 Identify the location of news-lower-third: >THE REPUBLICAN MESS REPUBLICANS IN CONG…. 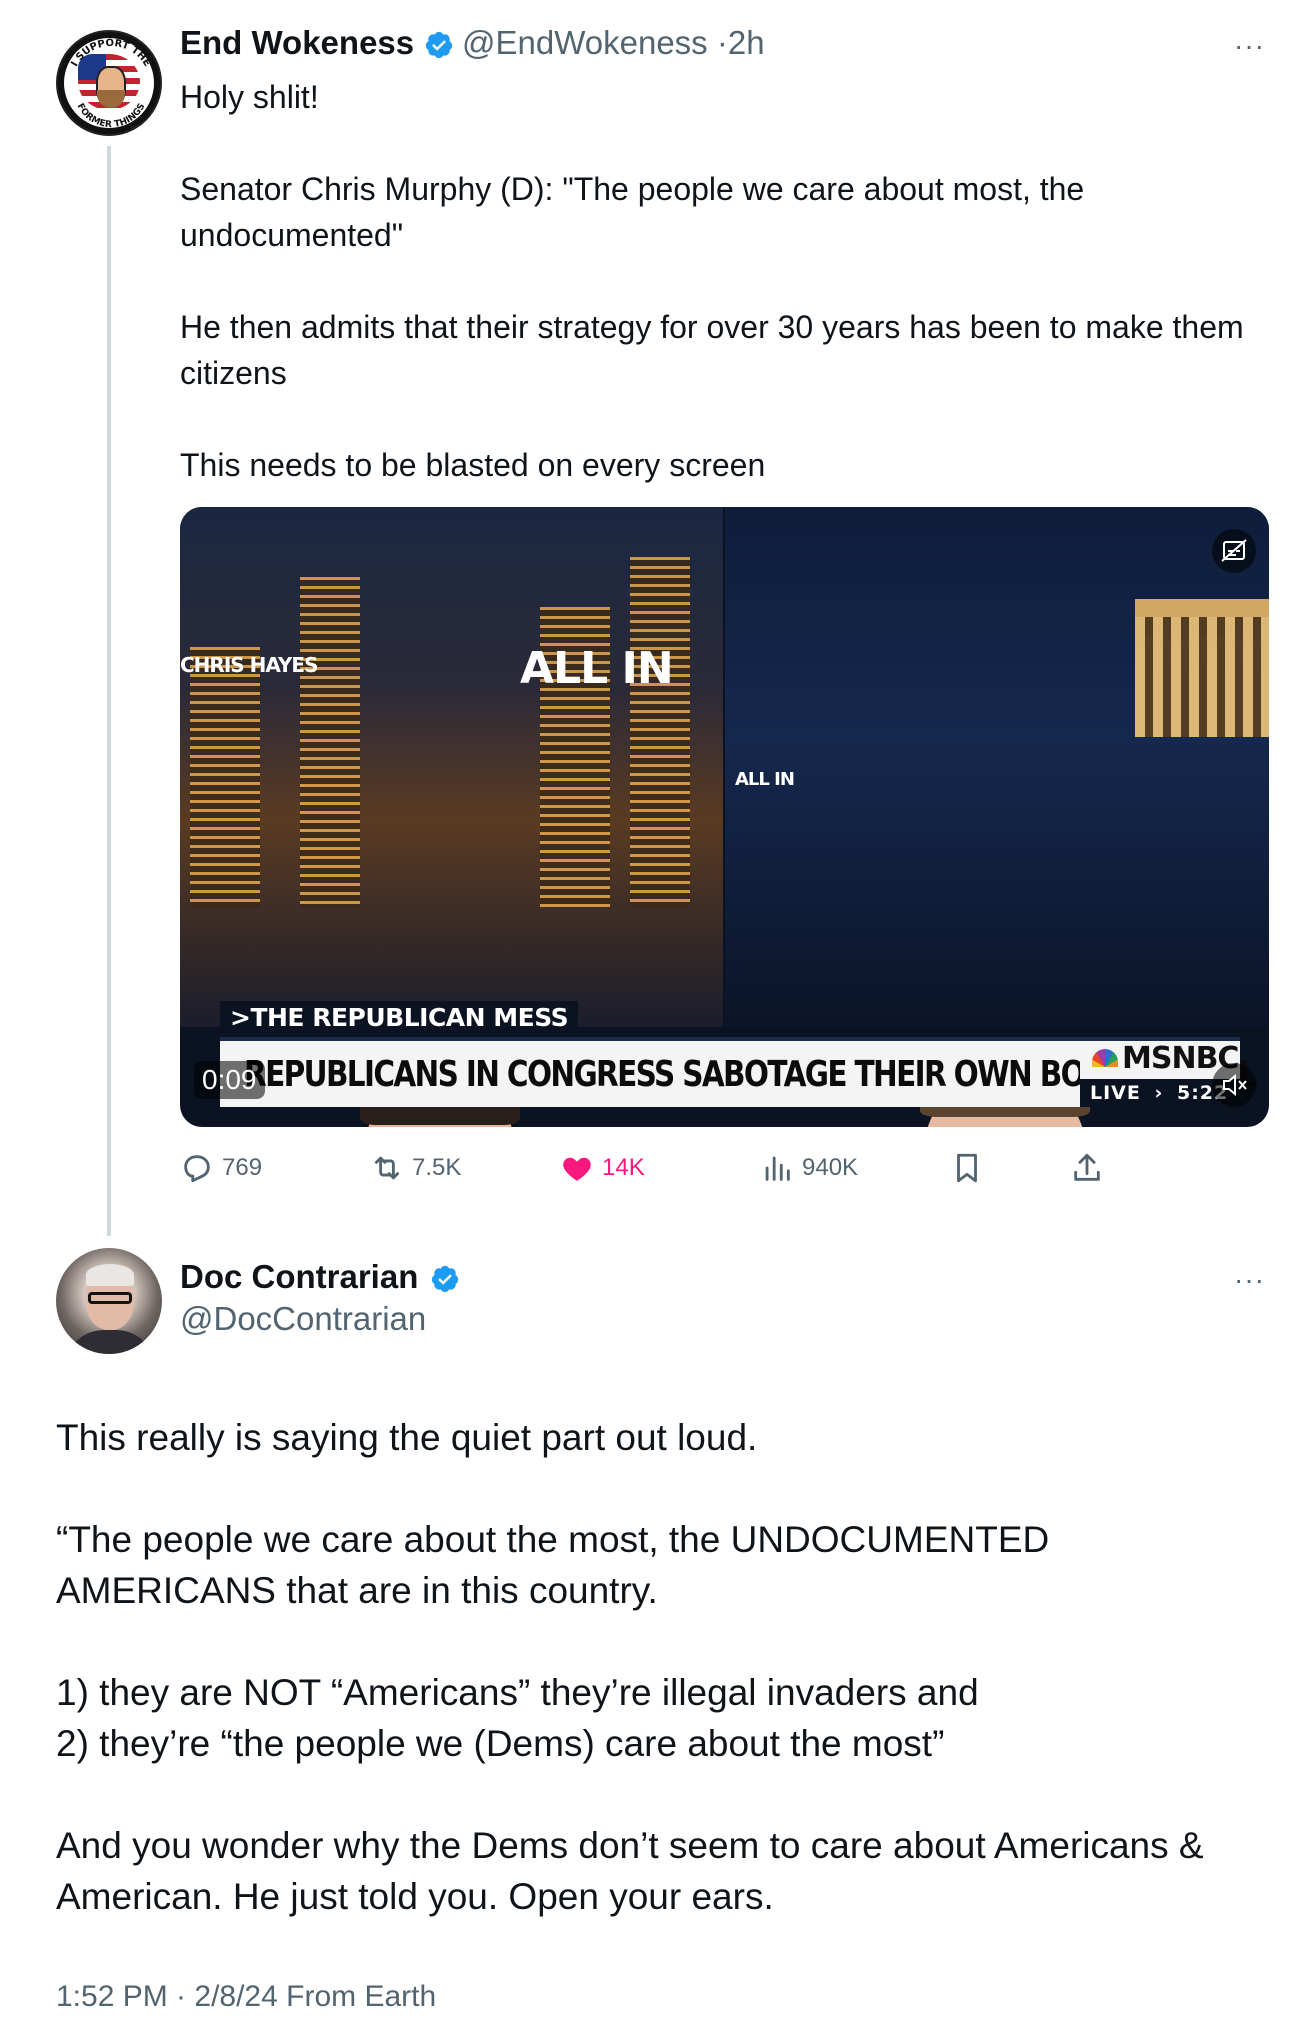
(724, 1062).